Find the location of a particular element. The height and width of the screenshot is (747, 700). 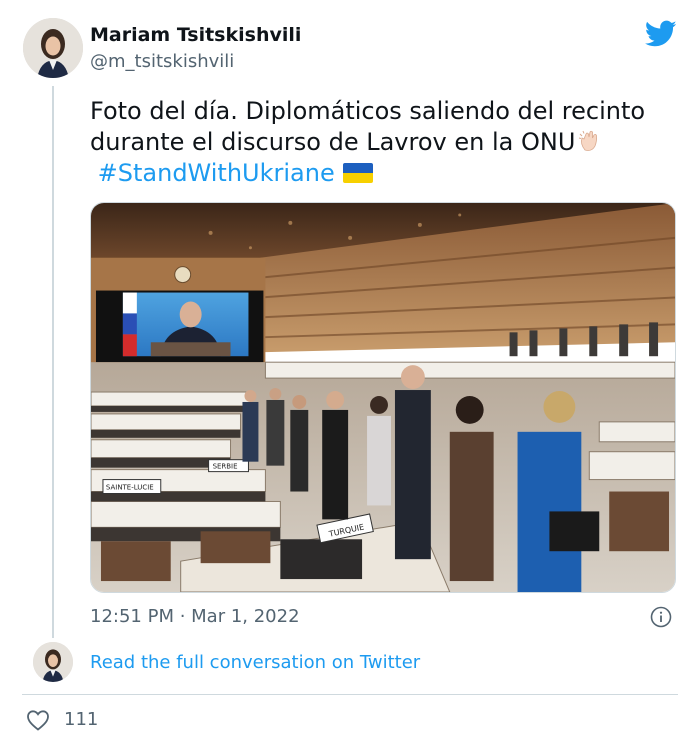

author-handle: @m_tsitskishvili is located at coordinates (162, 61).